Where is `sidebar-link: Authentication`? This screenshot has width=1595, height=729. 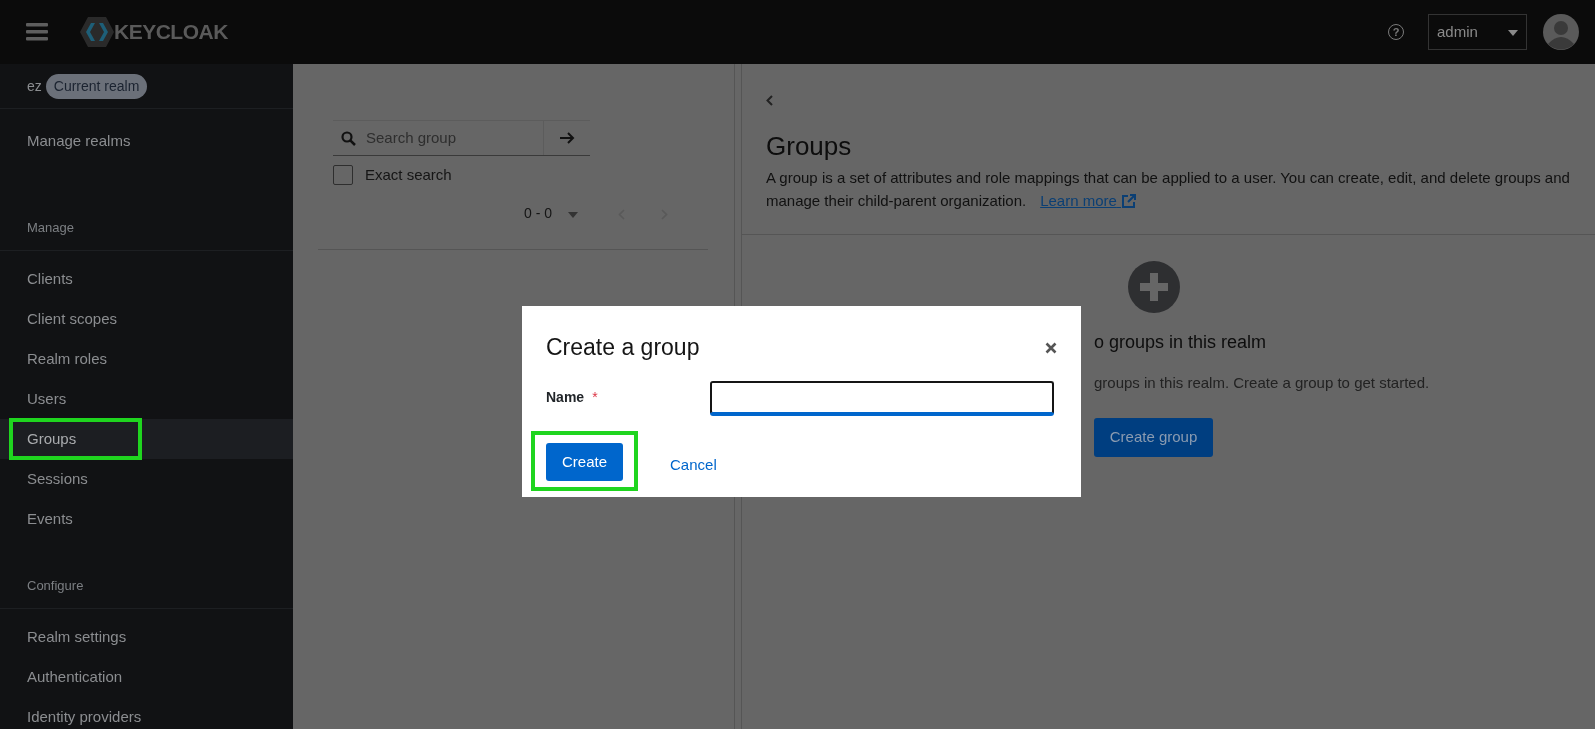
sidebar-link: Authentication is located at coordinates (75, 677).